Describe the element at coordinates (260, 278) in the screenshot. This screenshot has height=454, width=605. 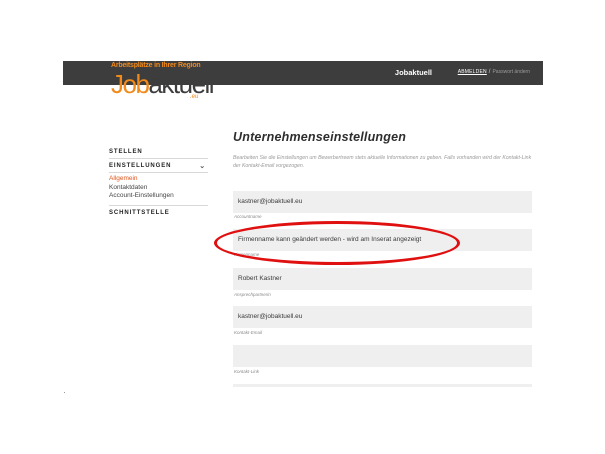
I see `contact-person-value: Robert Kastner` at that location.